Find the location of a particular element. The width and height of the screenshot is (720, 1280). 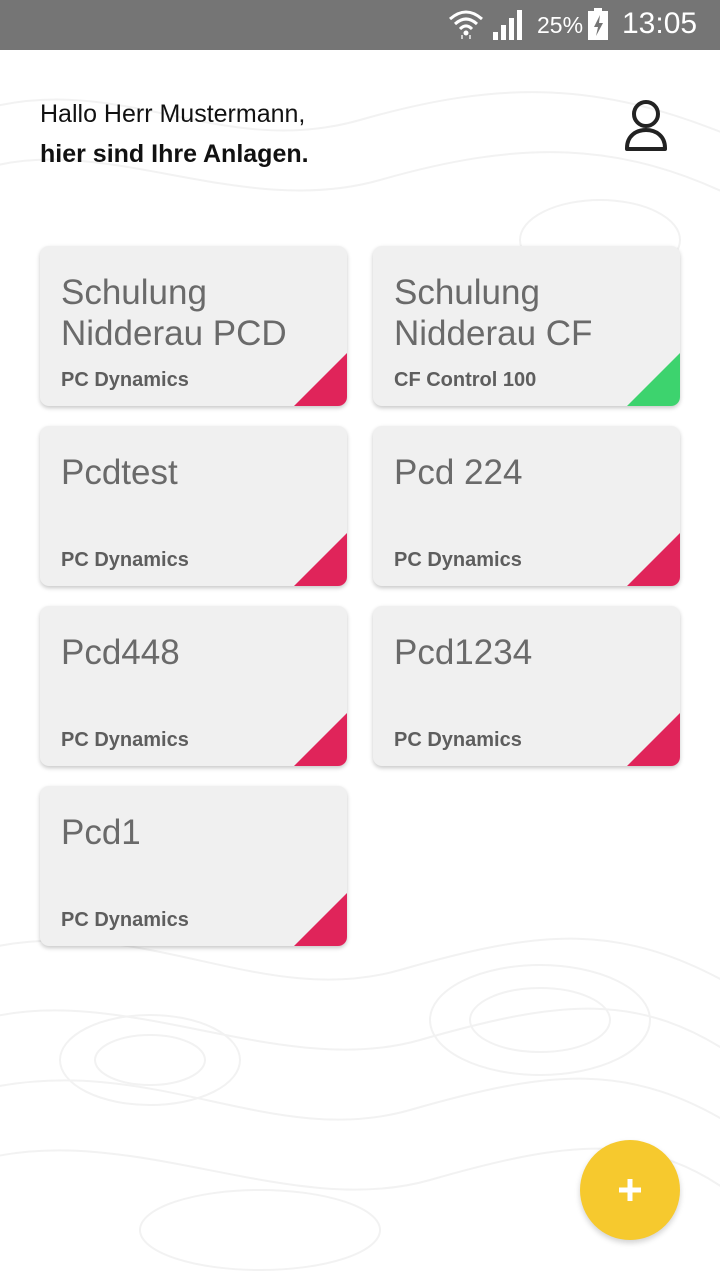

plant-card: Schulung Nidderau PCD PC Dynamics is located at coordinates (193, 326).